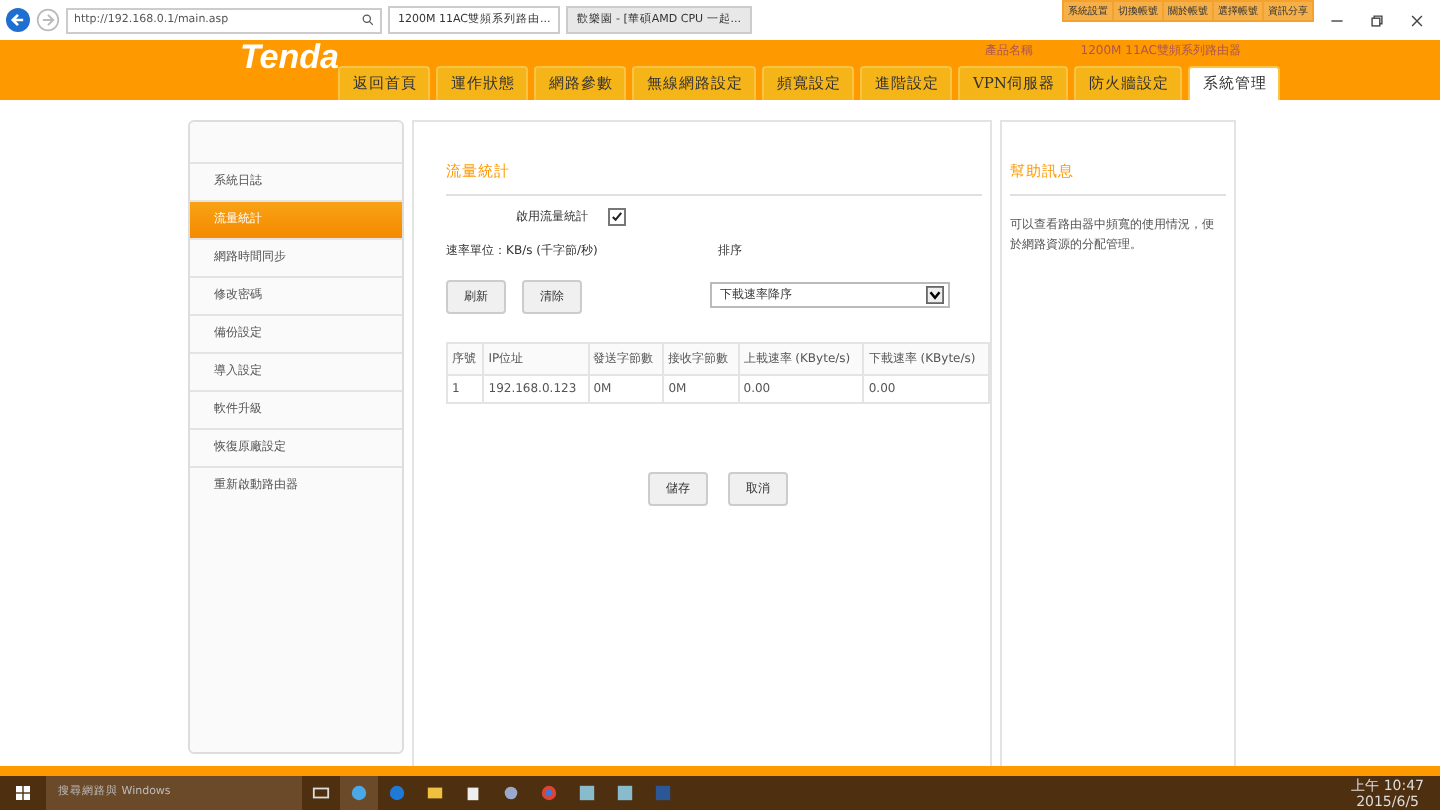 This screenshot has height=810, width=1440. What do you see at coordinates (18, 20) in the screenshot?
I see `back-icon` at bounding box center [18, 20].